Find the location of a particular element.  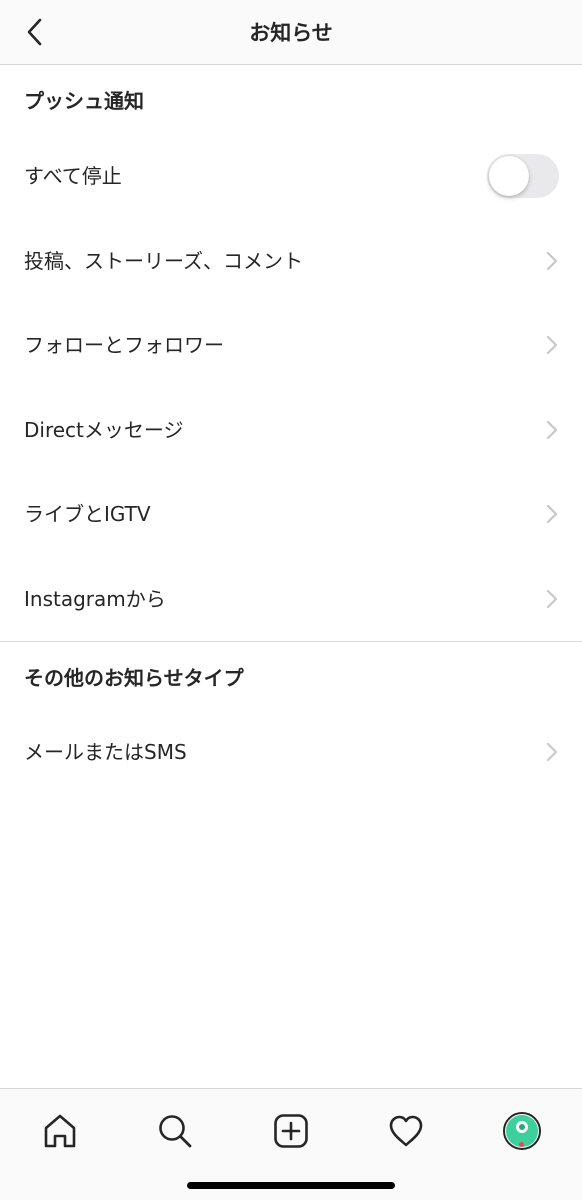

row-label: フォローとフォロワー is located at coordinates (124, 345).